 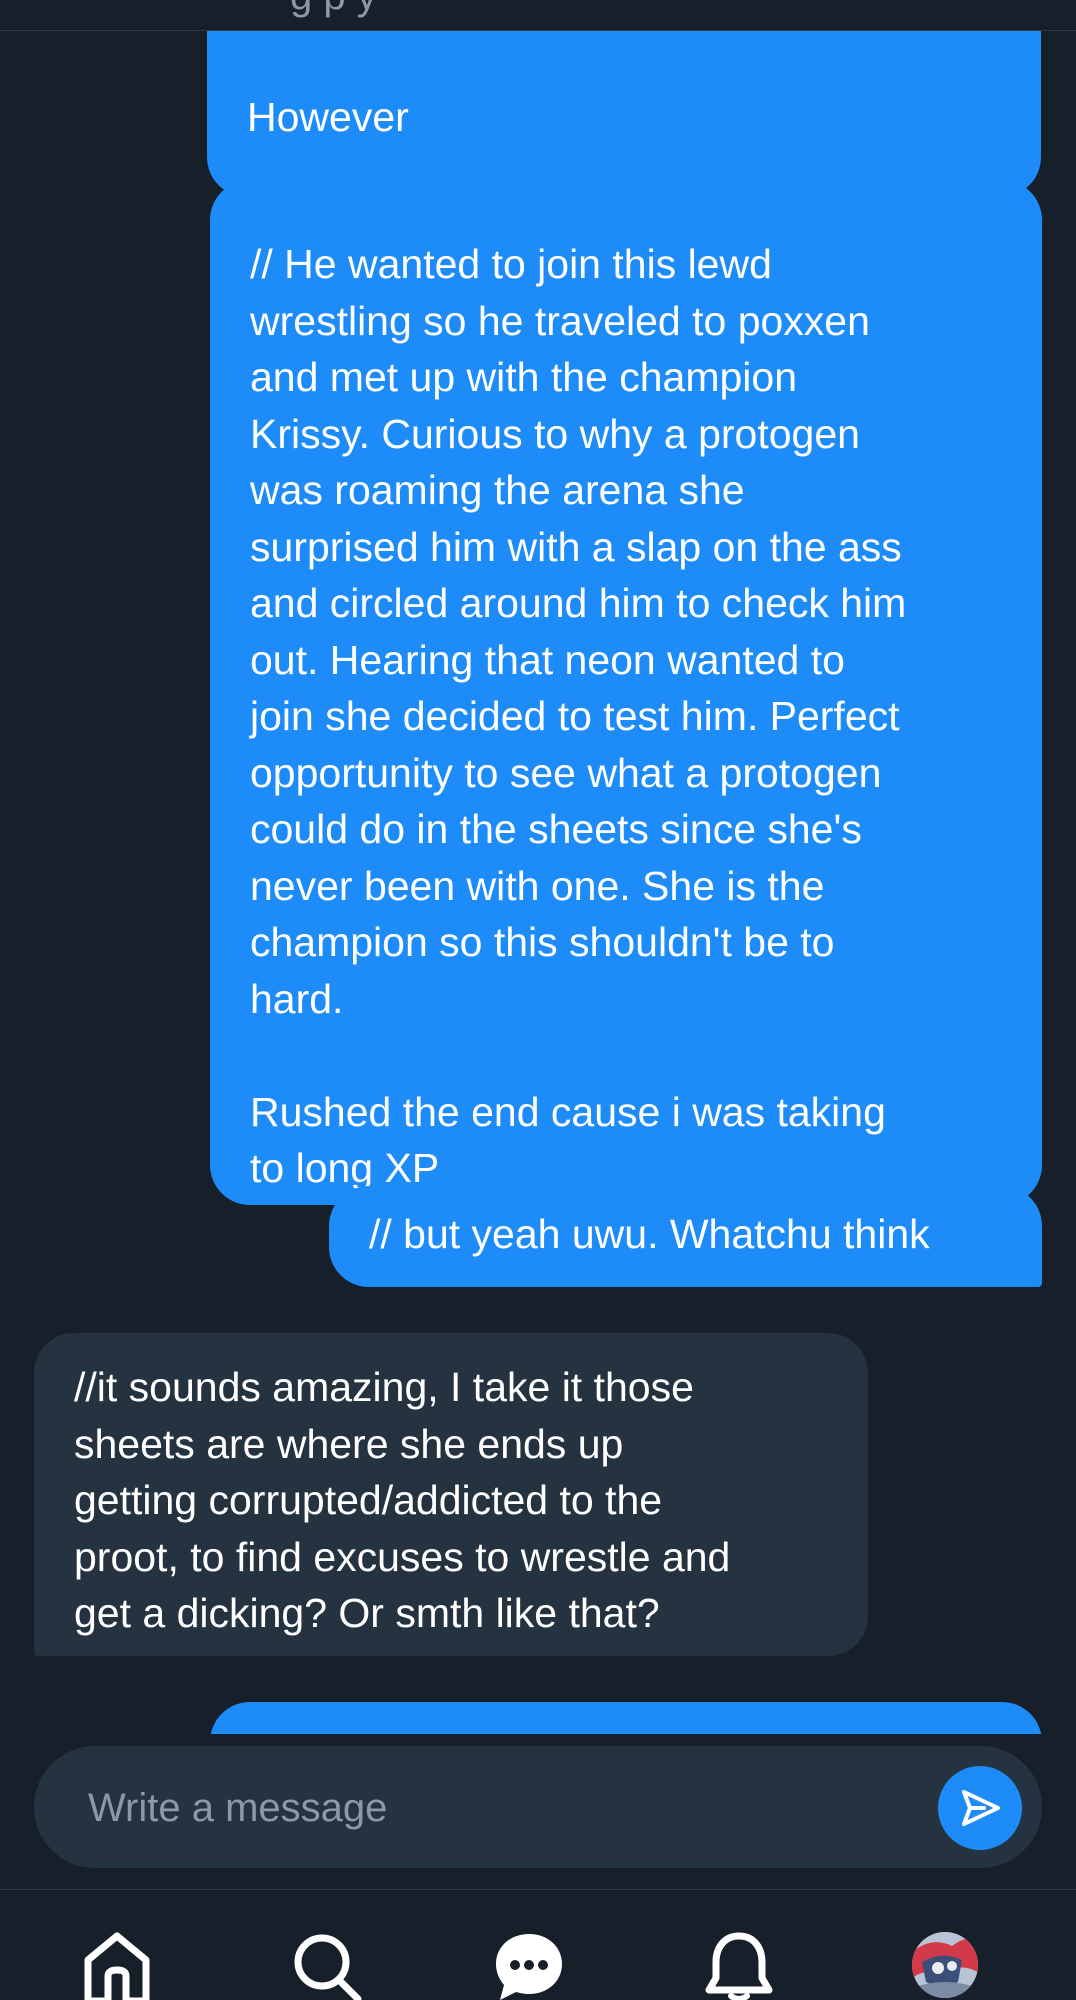 I want to click on message-composer, so click(x=538, y=1807).